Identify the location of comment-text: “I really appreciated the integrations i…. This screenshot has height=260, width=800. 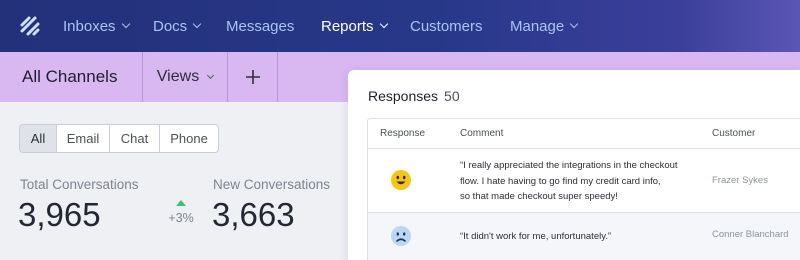
(569, 181).